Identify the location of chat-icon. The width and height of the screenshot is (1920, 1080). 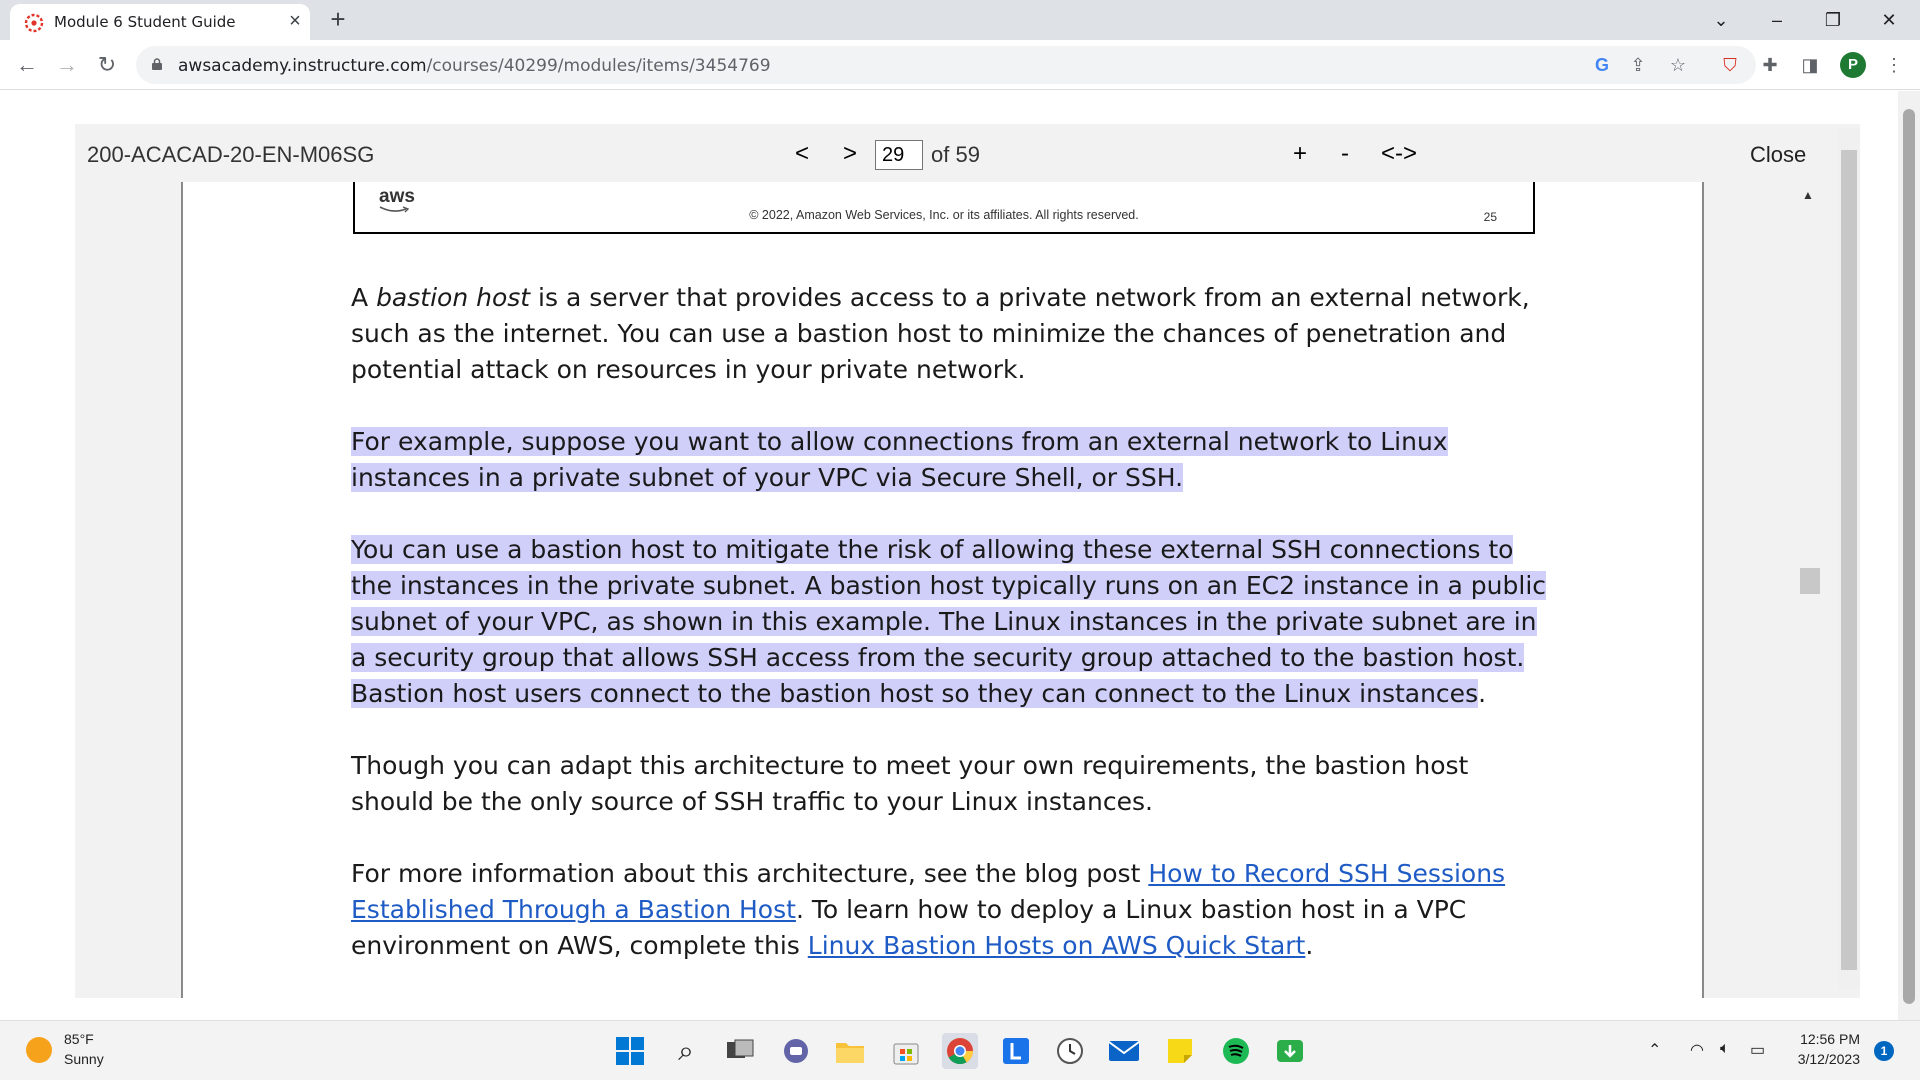
(796, 1051).